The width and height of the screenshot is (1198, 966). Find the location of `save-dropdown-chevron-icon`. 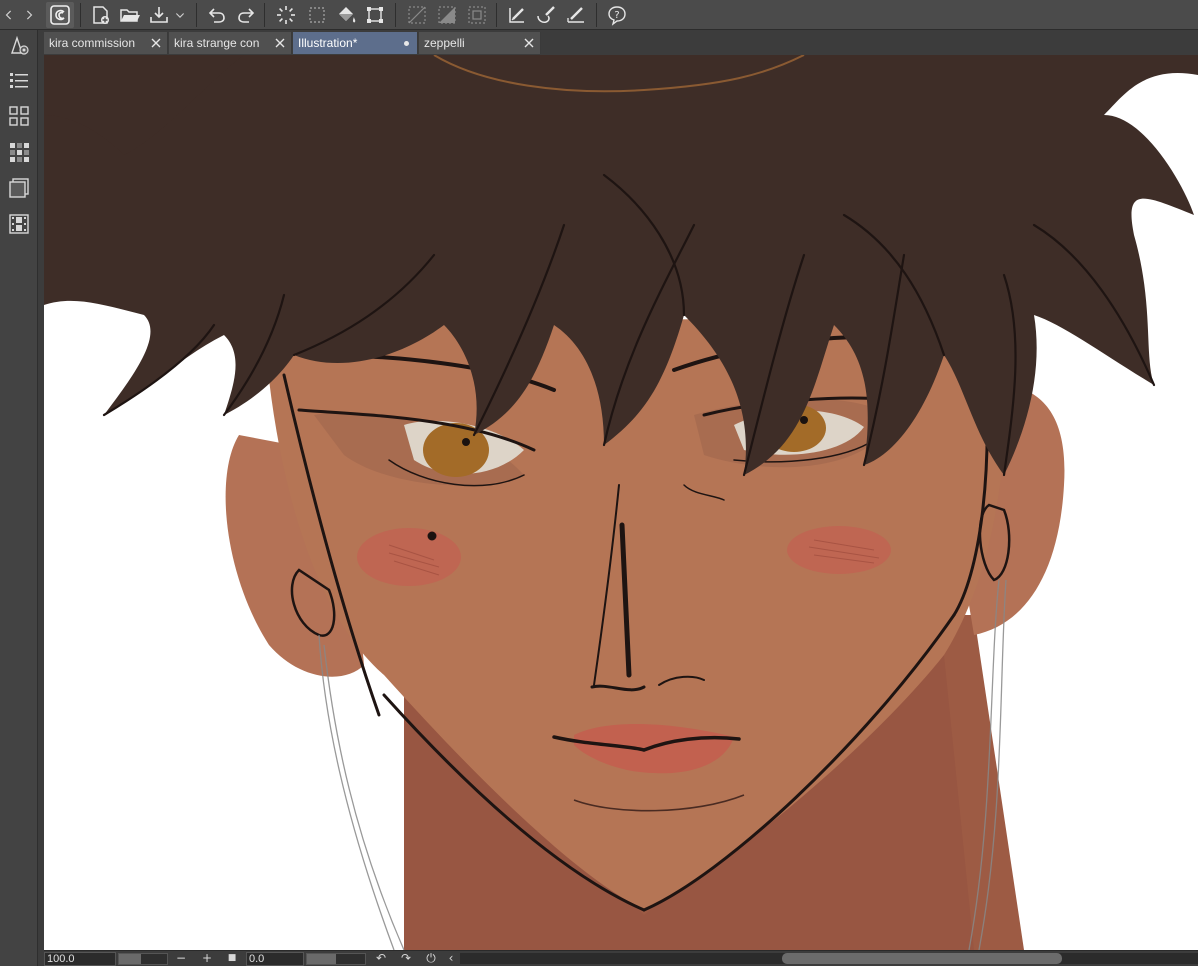

save-dropdown-chevron-icon is located at coordinates (180, 15).